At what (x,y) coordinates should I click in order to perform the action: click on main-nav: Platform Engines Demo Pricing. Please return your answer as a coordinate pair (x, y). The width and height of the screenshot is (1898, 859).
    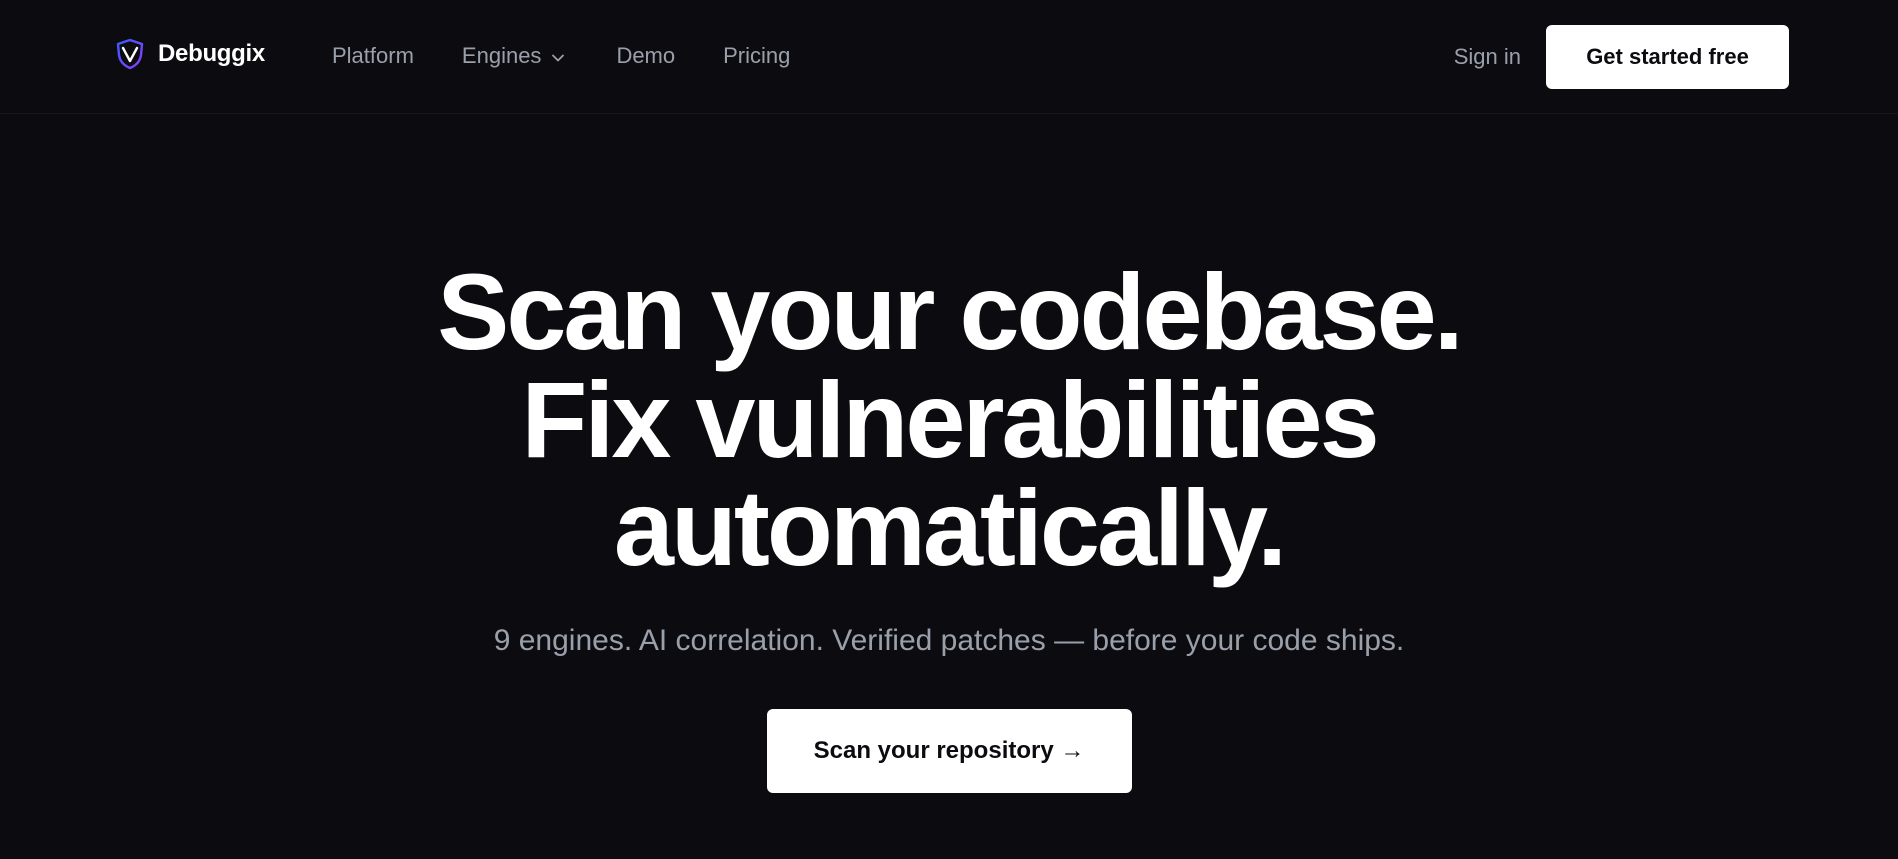
    Looking at the image, I should click on (561, 56).